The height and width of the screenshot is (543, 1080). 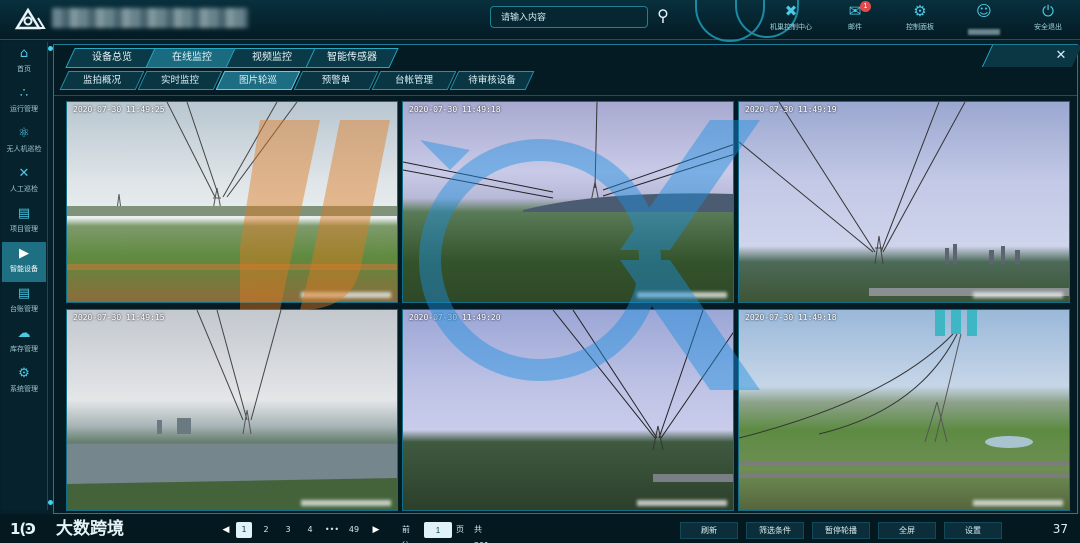 I want to click on page-ellipsis: •••, so click(x=332, y=530).